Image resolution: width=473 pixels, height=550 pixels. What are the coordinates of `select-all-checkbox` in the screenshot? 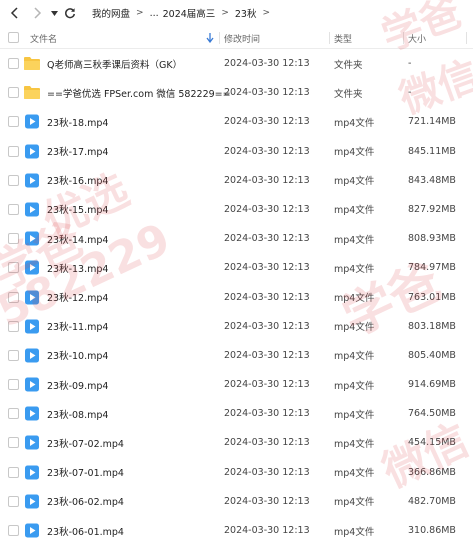 It's located at (13, 37).